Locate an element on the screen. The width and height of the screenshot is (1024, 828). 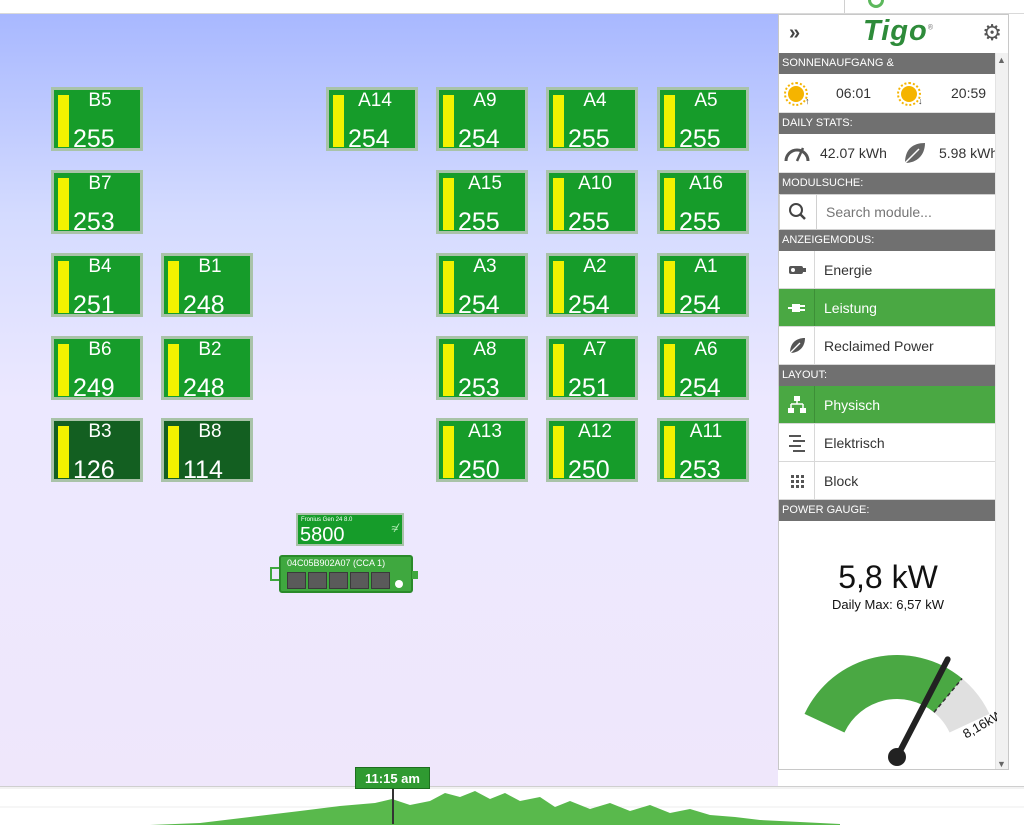
solar-panel-b6: B6 249 is located at coordinates (97, 368).